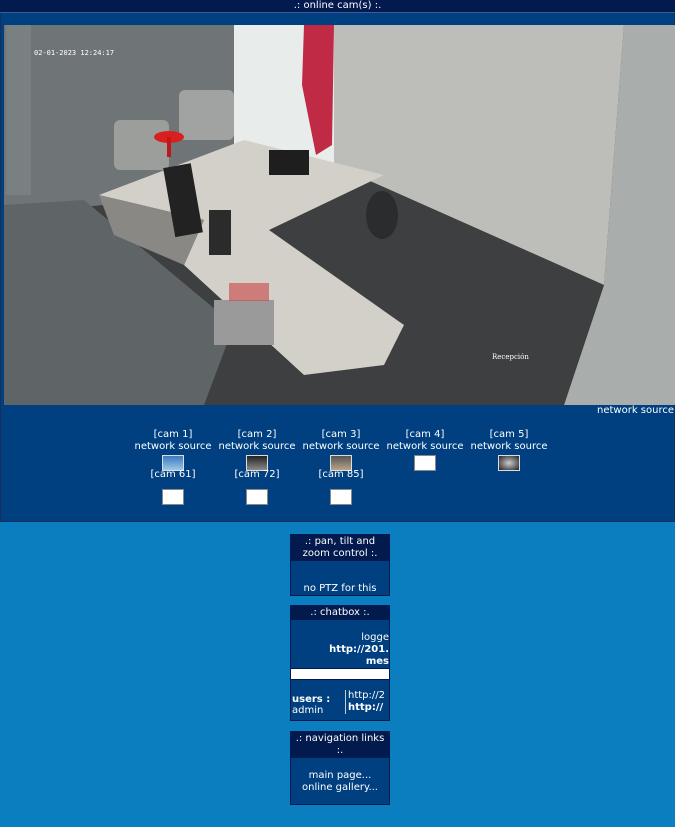  I want to click on cam-timestamp: 02-01-2023 12:24:17, so click(74, 53).